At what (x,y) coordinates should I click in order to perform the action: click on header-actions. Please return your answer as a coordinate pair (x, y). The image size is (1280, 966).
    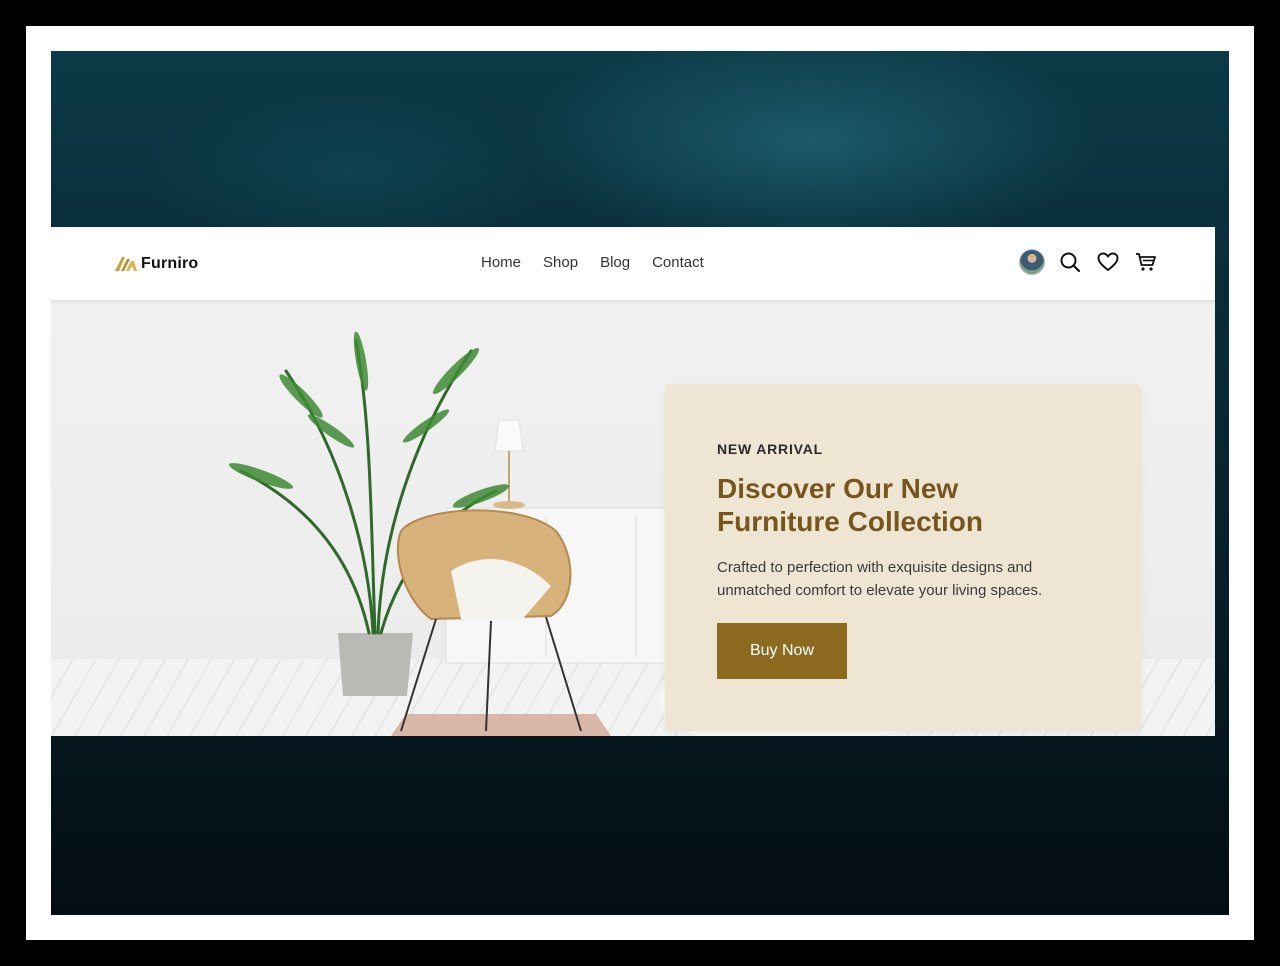
    Looking at the image, I should click on (1089, 262).